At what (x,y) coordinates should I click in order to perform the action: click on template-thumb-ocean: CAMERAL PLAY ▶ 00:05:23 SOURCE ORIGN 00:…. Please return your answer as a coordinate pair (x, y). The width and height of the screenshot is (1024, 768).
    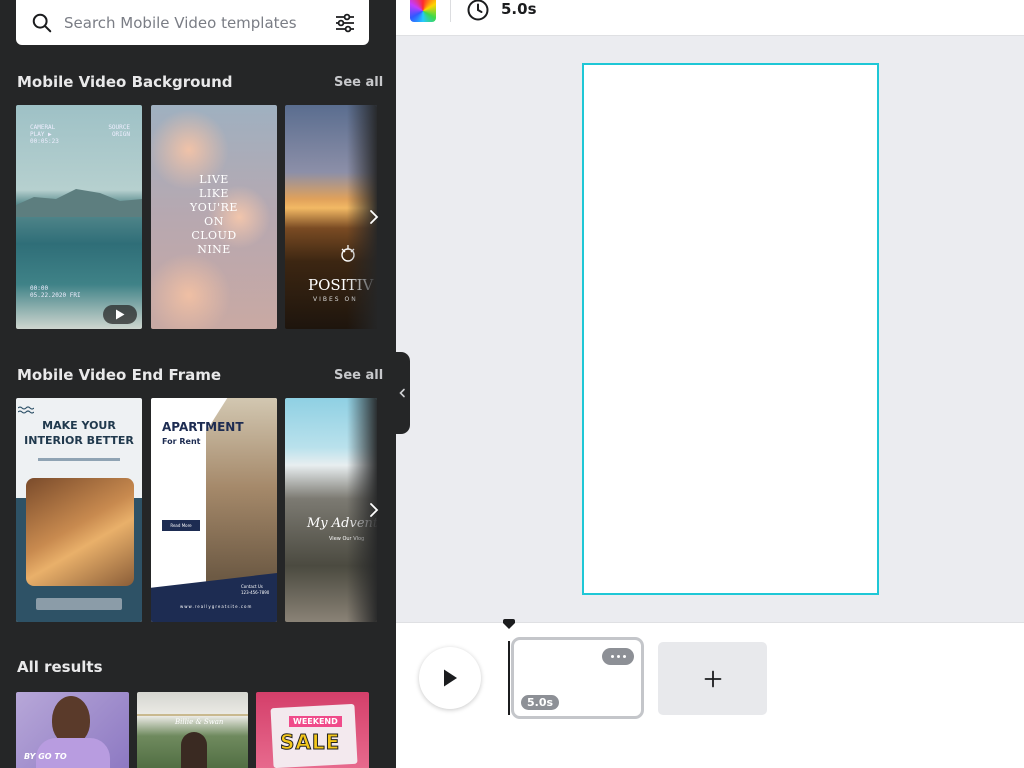
    Looking at the image, I should click on (79, 217).